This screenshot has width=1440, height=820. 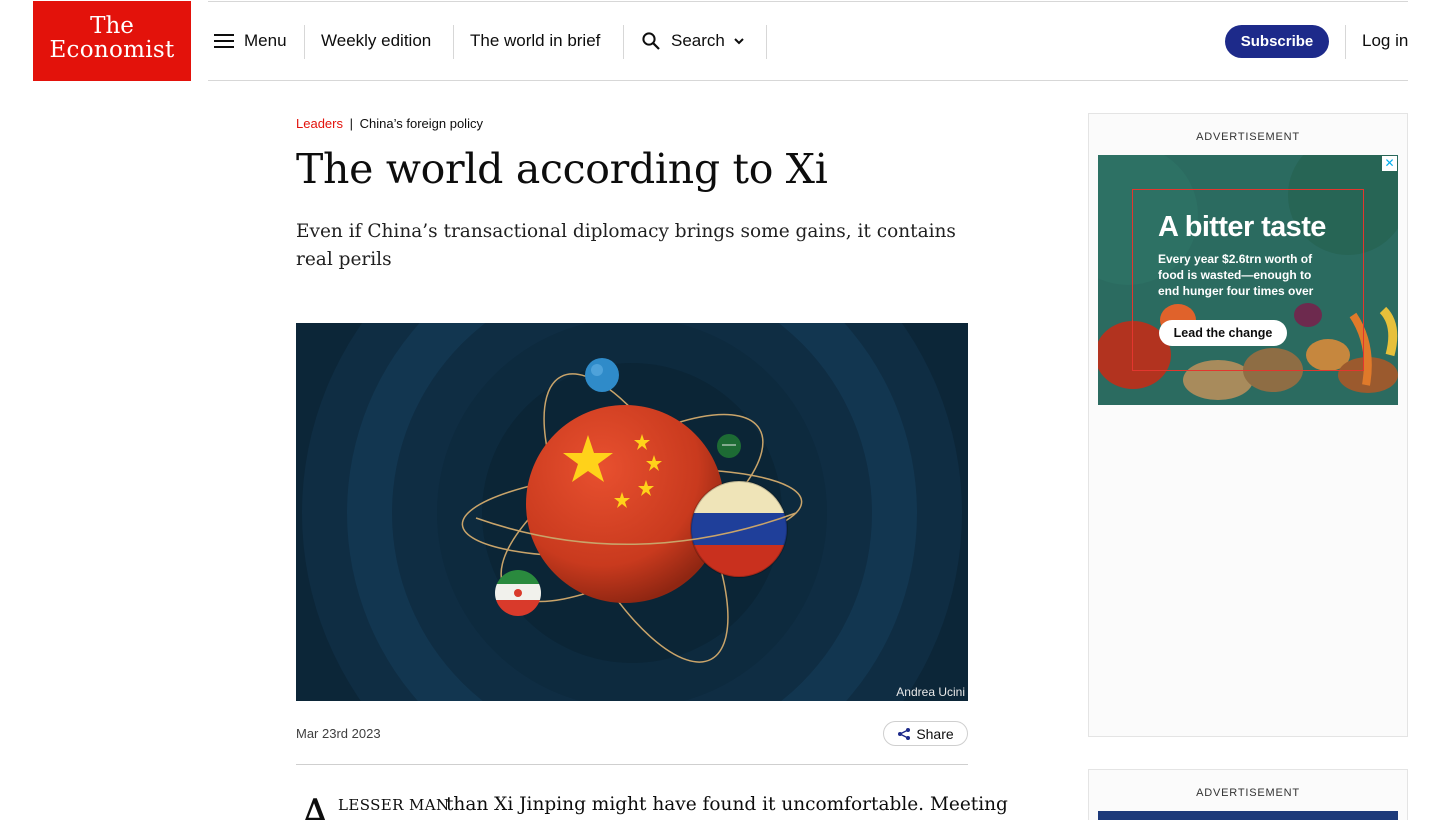 I want to click on login-link: Log in, so click(x=1385, y=41).